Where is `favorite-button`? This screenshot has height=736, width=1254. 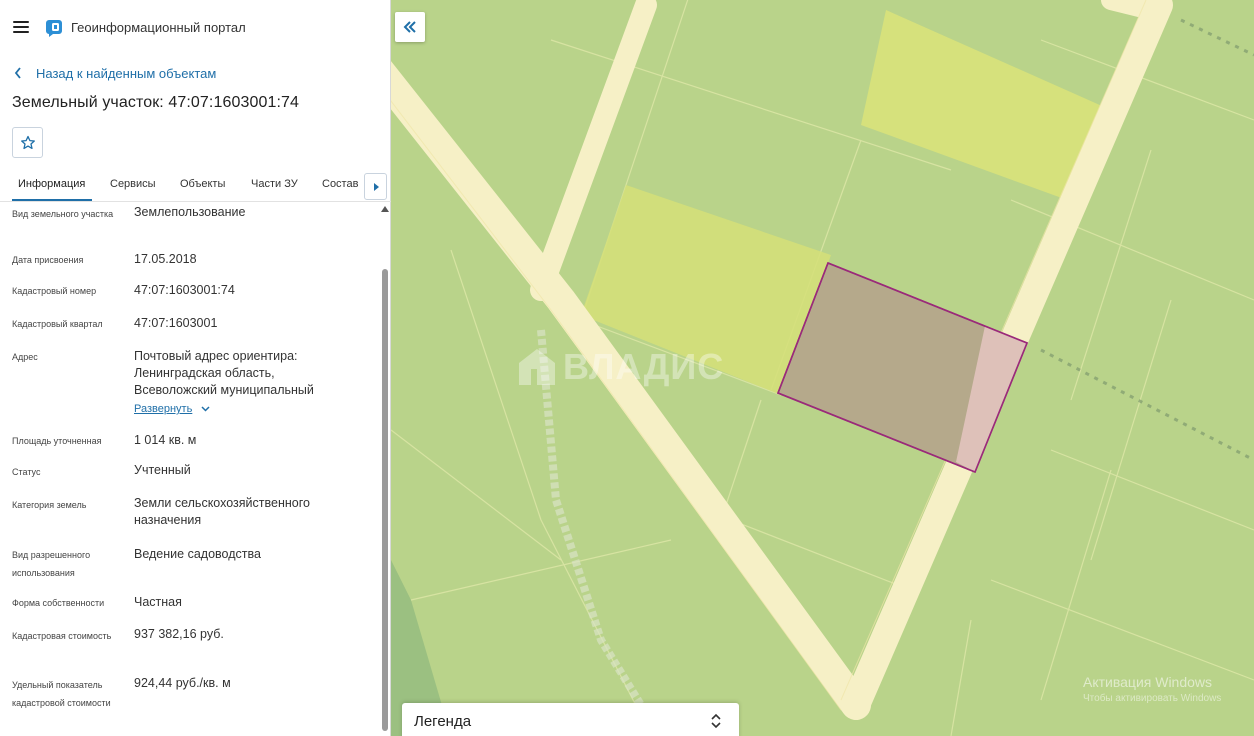 favorite-button is located at coordinates (27, 142).